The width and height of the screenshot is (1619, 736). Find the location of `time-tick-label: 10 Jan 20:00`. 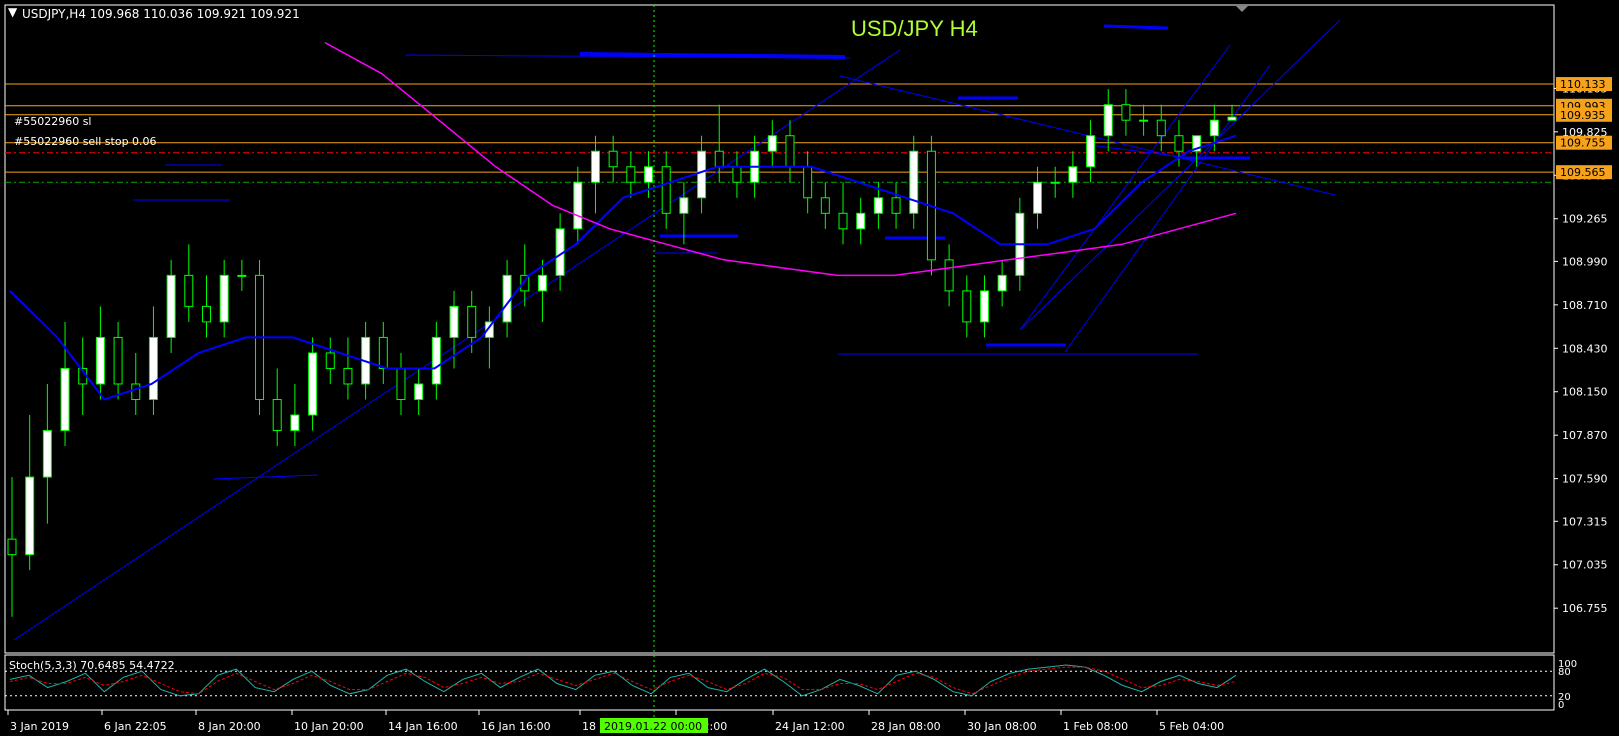

time-tick-label: 10 Jan 20:00 is located at coordinates (329, 726).